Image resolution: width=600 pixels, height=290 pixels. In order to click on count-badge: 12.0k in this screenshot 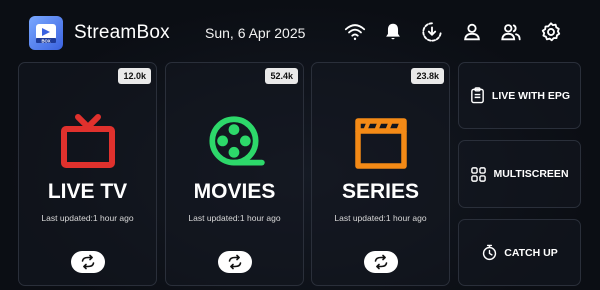, I will do `click(134, 76)`.